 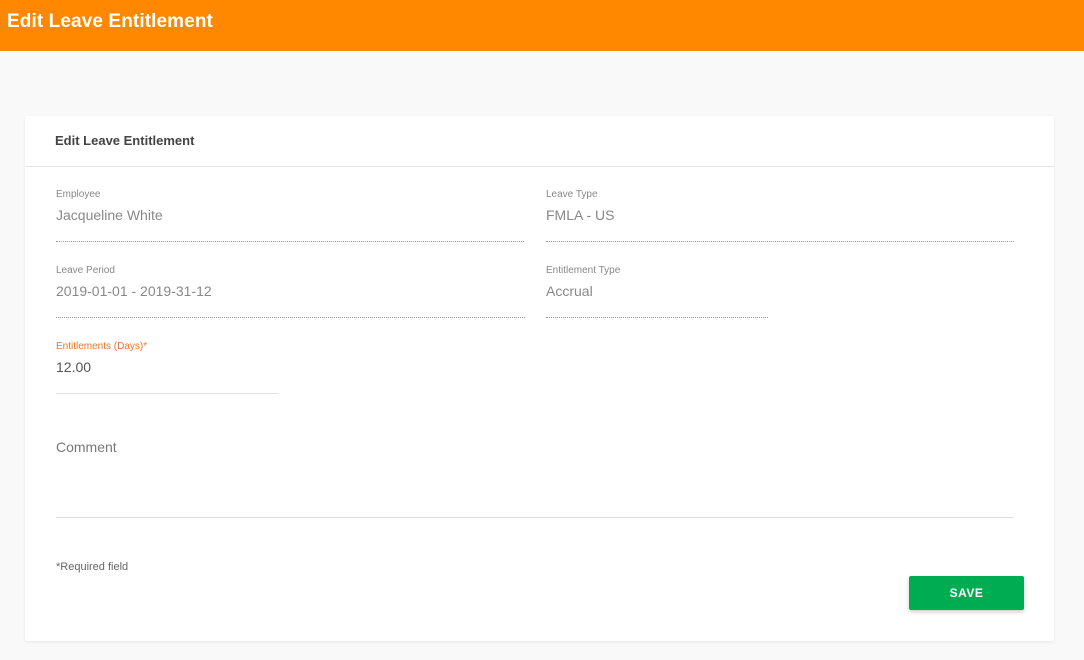 I want to click on employee-value: Jacqueline White, so click(x=109, y=215).